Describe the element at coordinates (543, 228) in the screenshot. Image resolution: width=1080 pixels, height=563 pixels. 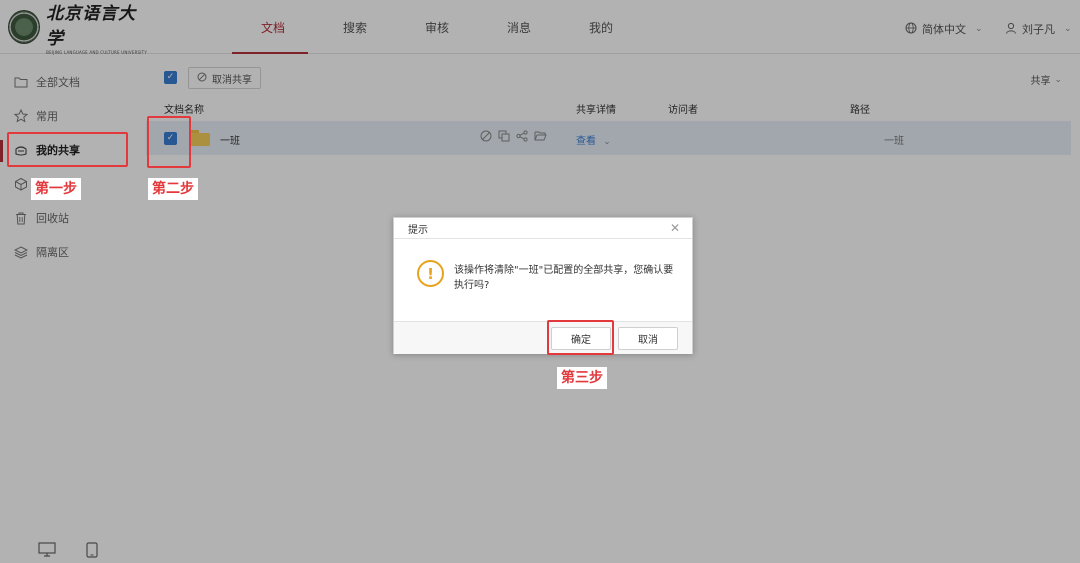
I see `dialog-header: 提示 ✕` at that location.